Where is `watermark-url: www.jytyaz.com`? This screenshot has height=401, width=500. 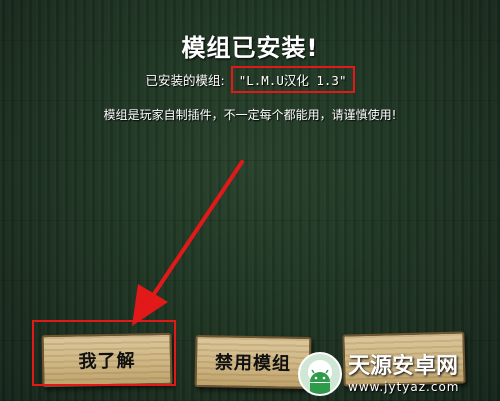 watermark-url: www.jytyaz.com is located at coordinates (404, 387).